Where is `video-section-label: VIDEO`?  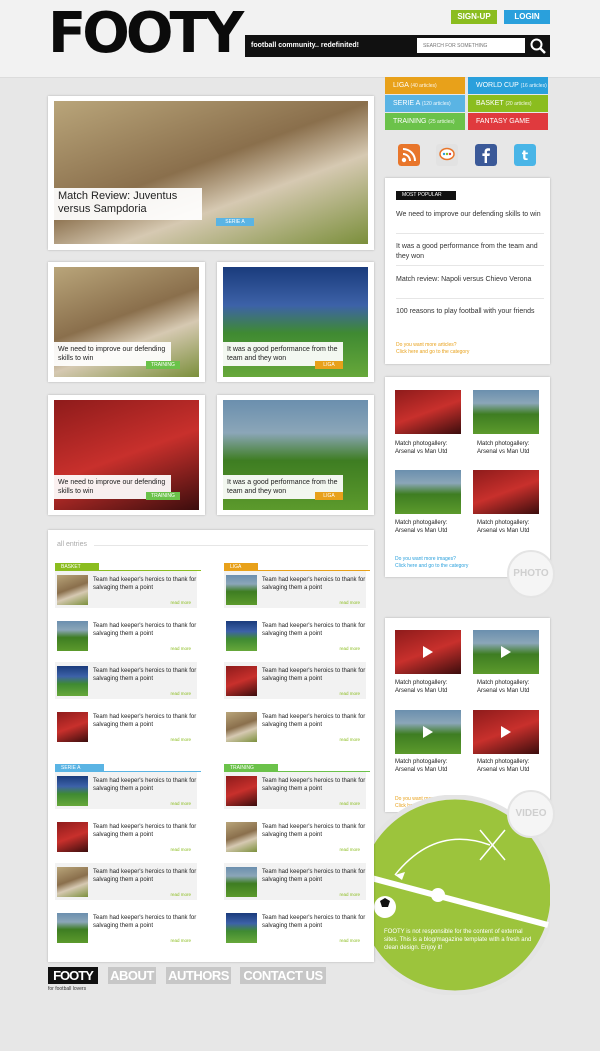
video-section-label: VIDEO is located at coordinates (531, 814).